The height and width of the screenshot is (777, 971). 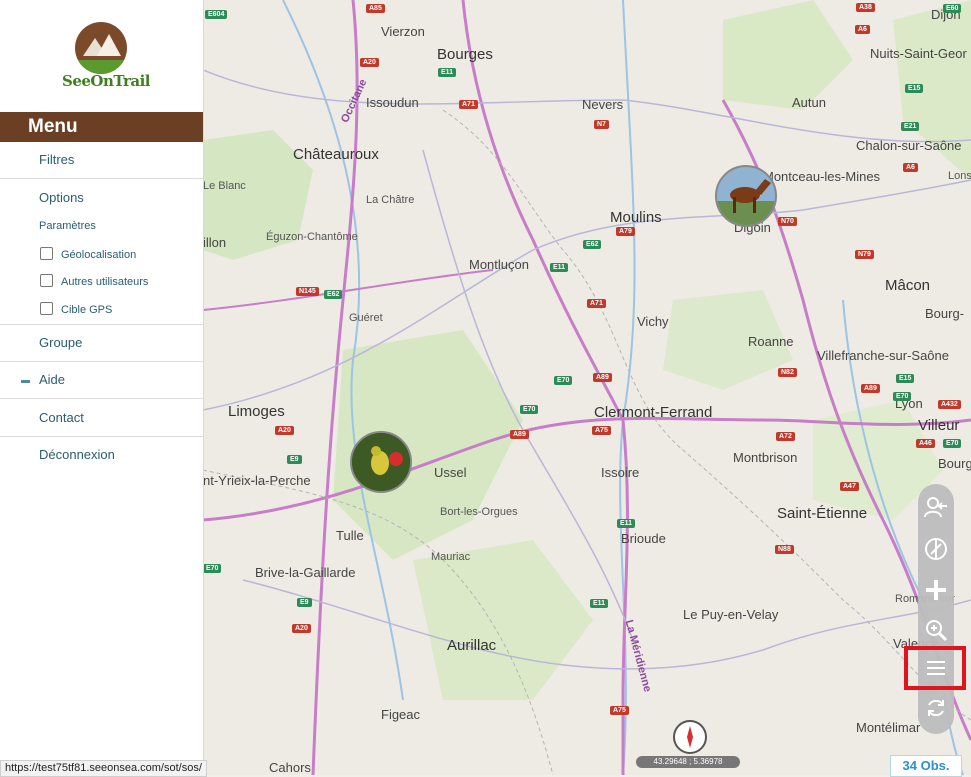 What do you see at coordinates (731, 614) in the screenshot?
I see `city-label: Le Puy-en-Velay` at bounding box center [731, 614].